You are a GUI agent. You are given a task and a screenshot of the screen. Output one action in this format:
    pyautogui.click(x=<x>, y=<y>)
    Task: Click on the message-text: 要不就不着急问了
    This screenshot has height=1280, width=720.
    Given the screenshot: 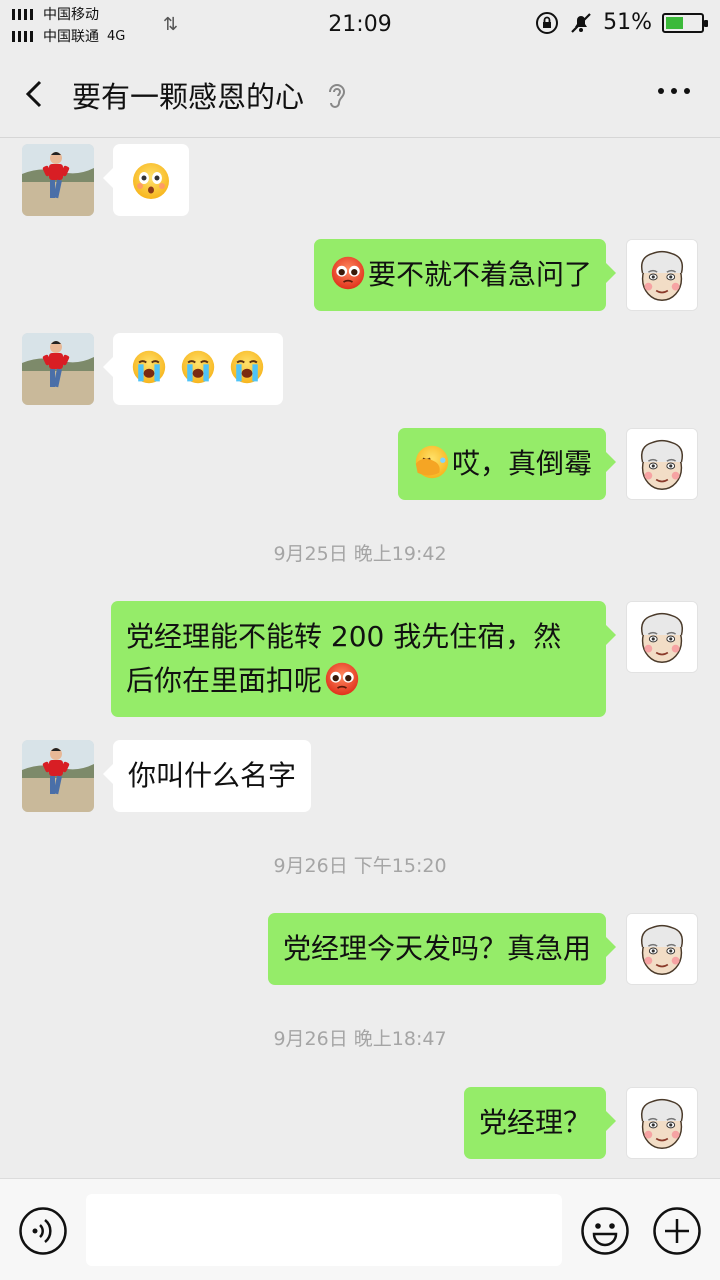 What is the action you would take?
    pyautogui.click(x=479, y=274)
    